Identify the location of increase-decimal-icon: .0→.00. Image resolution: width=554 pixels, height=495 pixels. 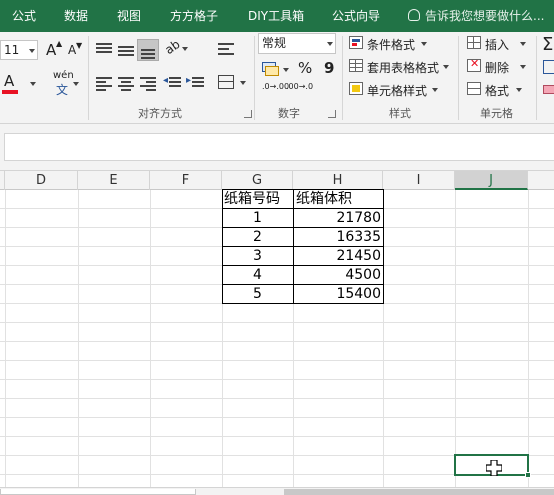
(276, 86).